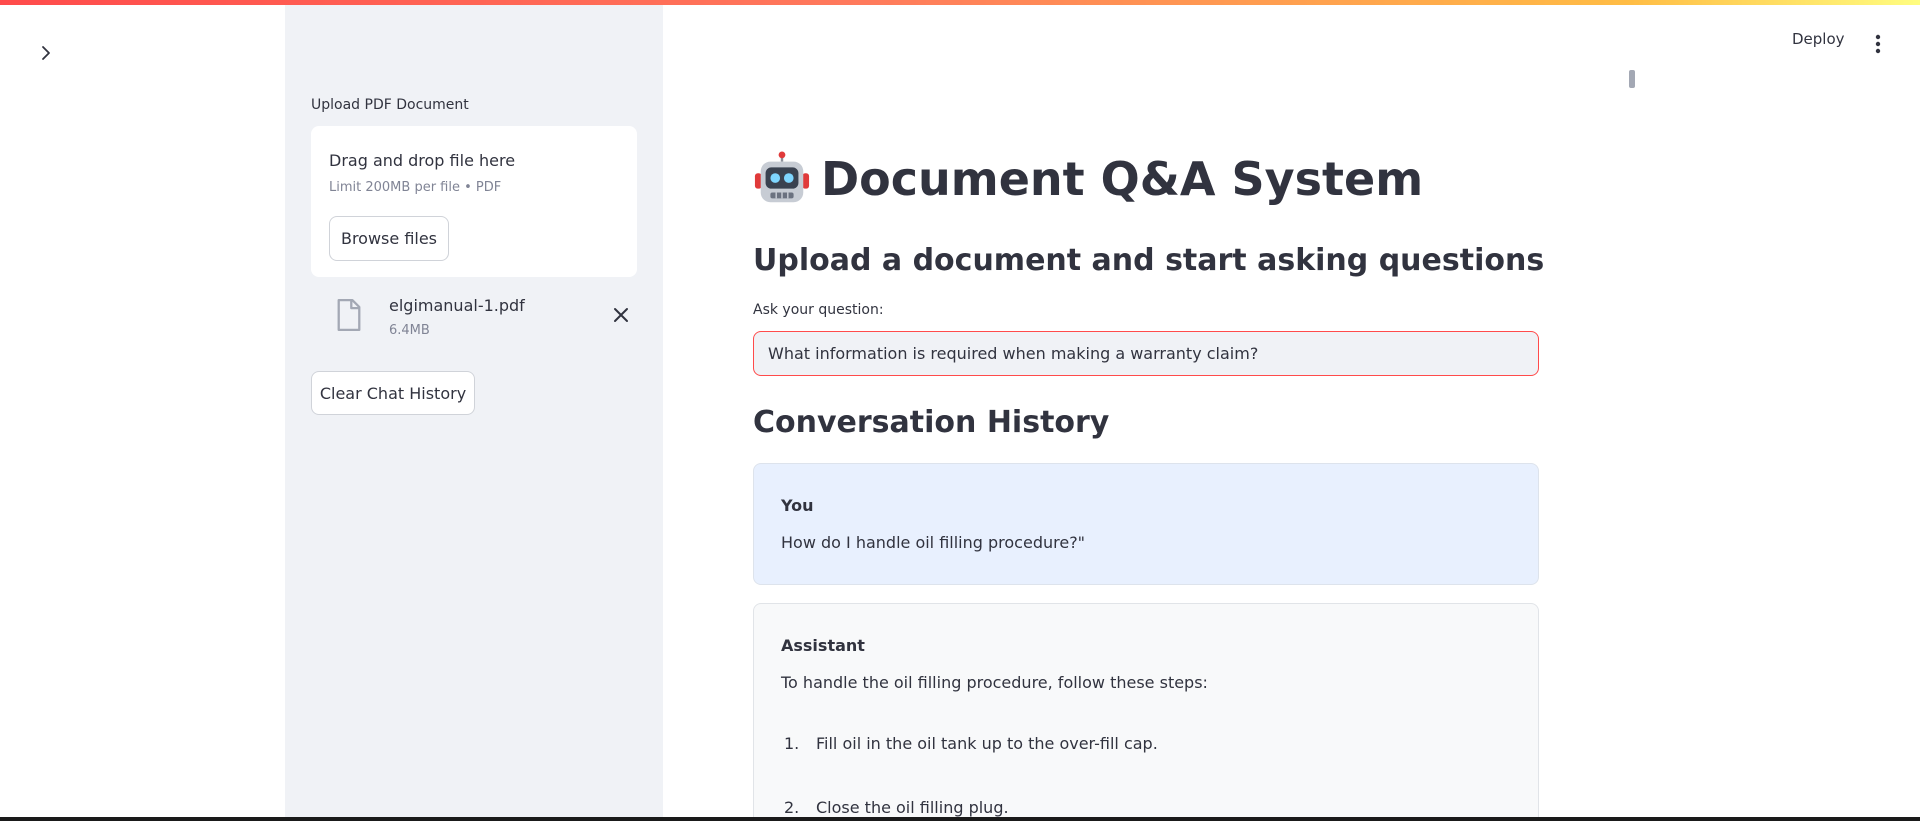 This screenshot has height=821, width=1920. I want to click on main-menu-button, so click(1878, 44).